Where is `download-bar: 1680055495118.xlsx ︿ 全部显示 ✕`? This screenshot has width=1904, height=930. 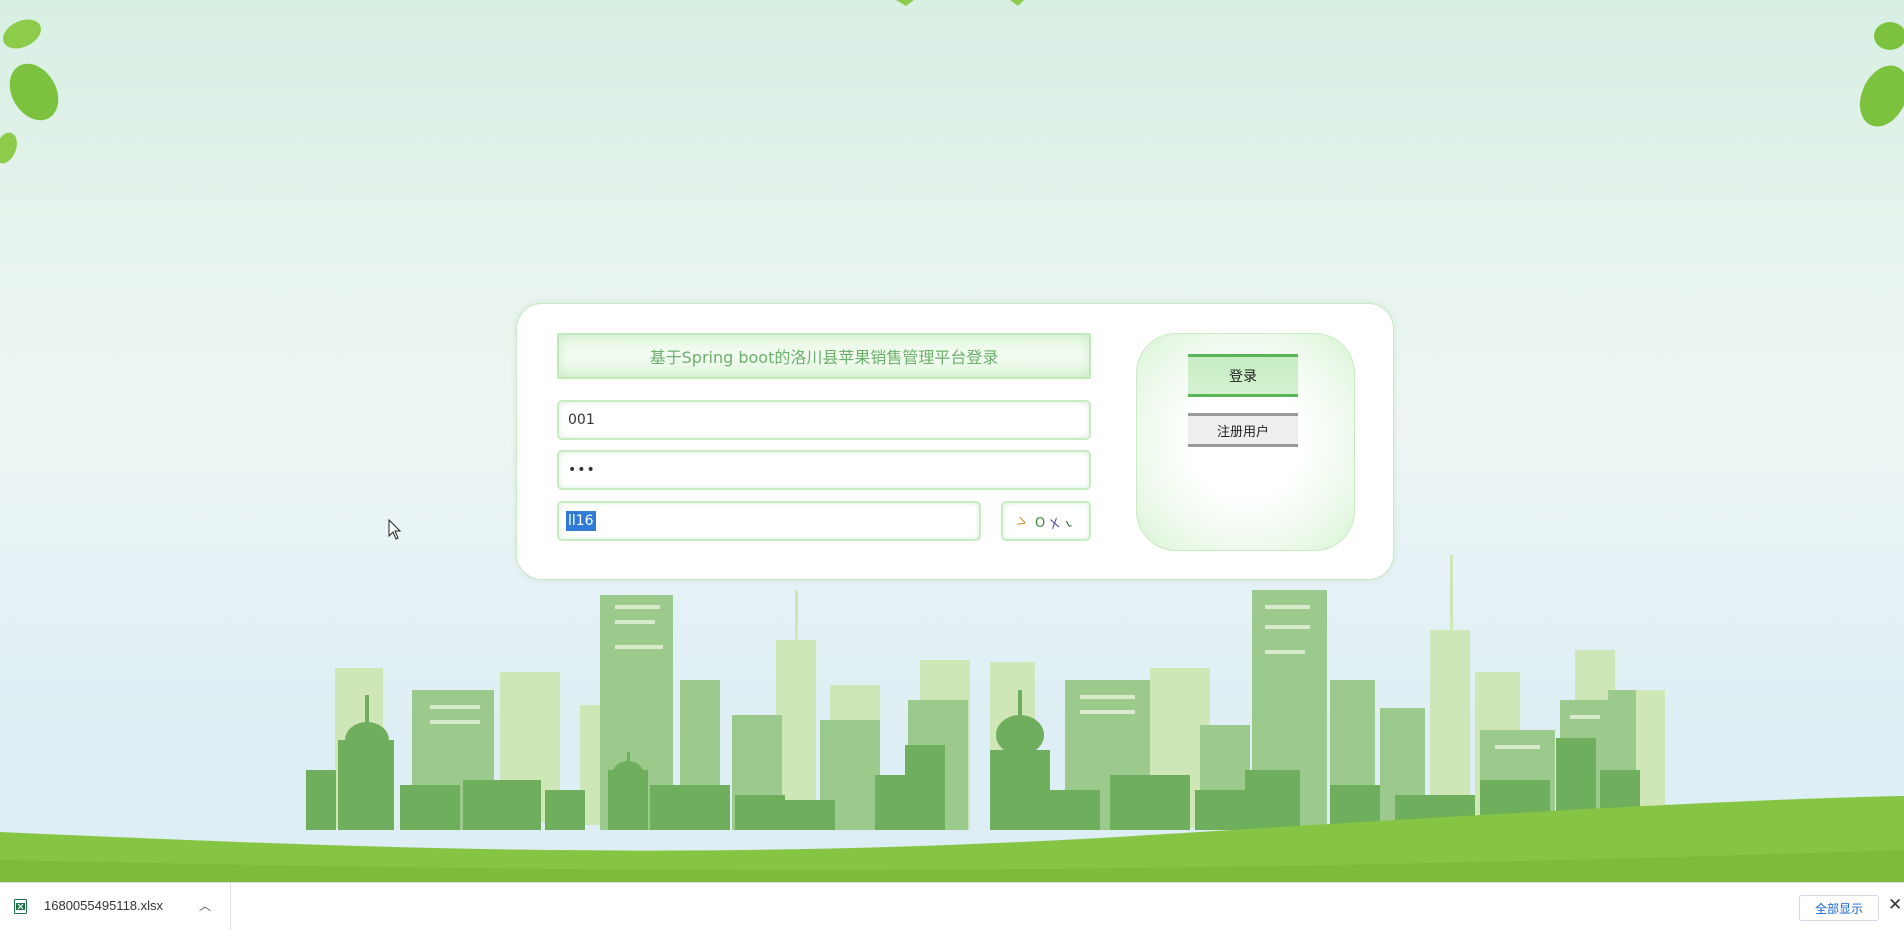
download-bar: 1680055495118.xlsx ︿ 全部显示 ✕ is located at coordinates (952, 906).